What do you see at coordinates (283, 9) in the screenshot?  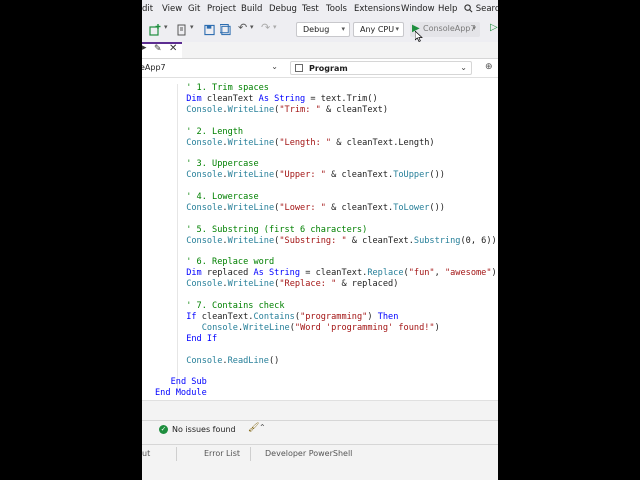 I see `menu-debug: Debug` at bounding box center [283, 9].